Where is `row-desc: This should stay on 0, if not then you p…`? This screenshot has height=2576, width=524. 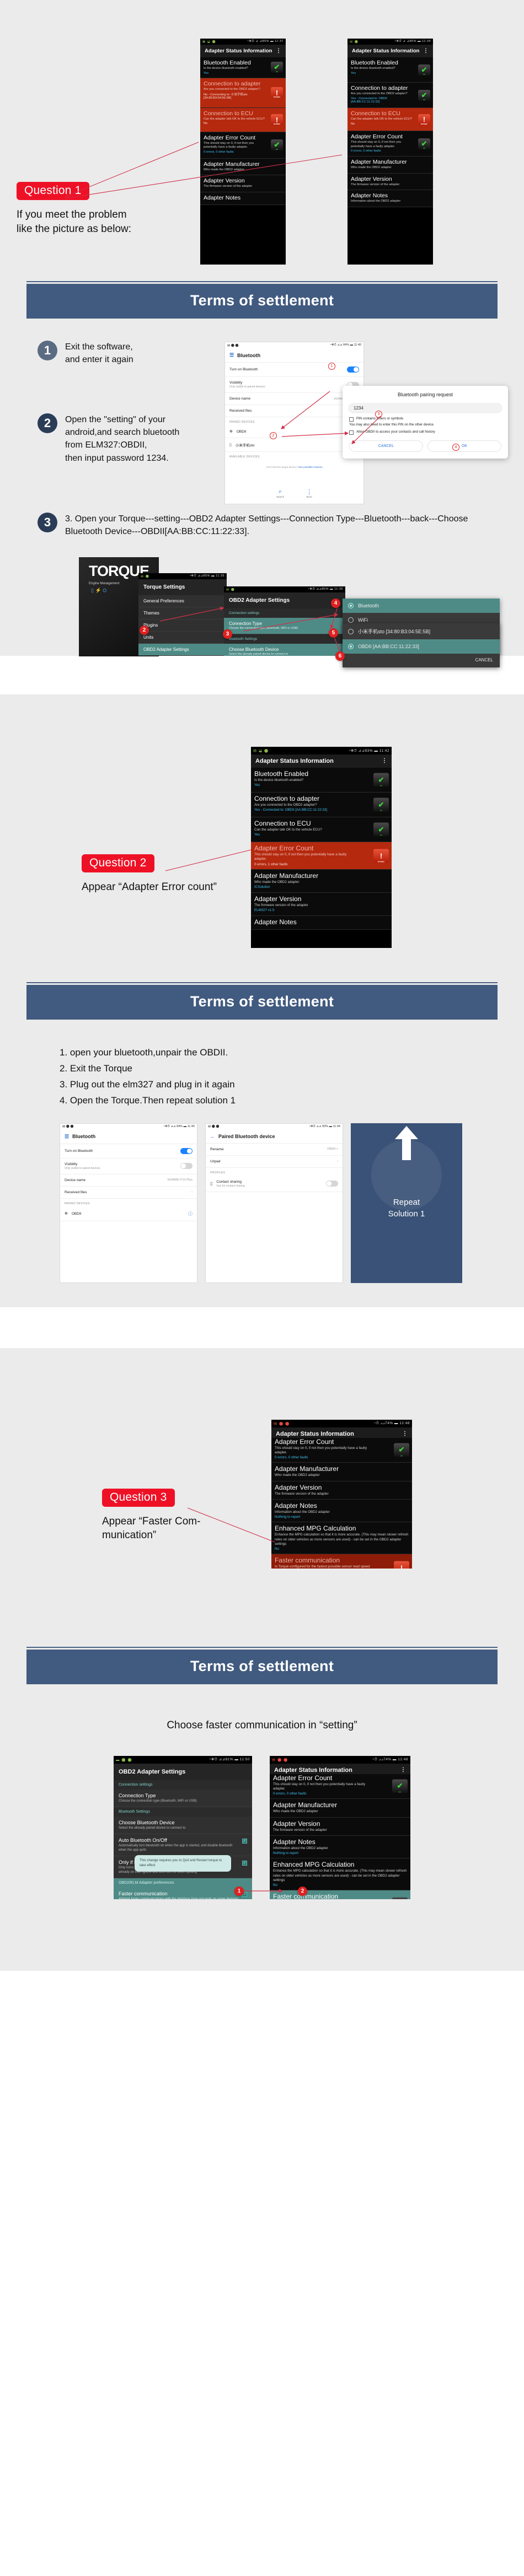 row-desc: This should stay on 0, if not then you p… is located at coordinates (300, 857).